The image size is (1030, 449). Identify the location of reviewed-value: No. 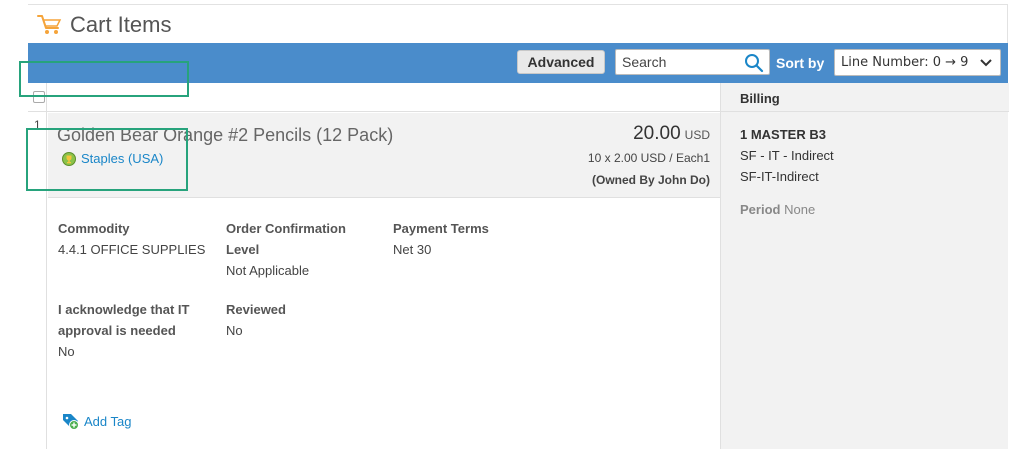
(234, 330).